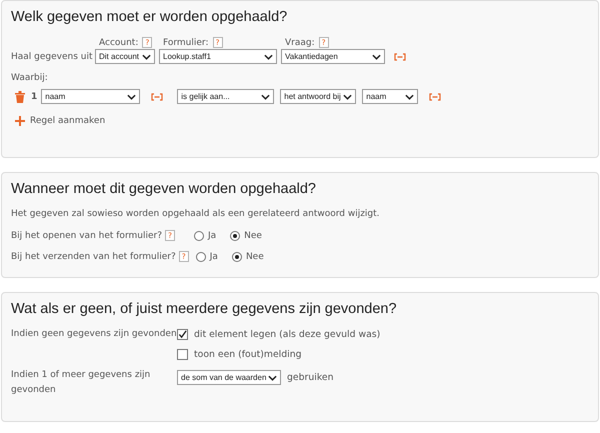 The height and width of the screenshot is (433, 600). I want to click on add-rule-button: Regel aanmaken, so click(60, 121).